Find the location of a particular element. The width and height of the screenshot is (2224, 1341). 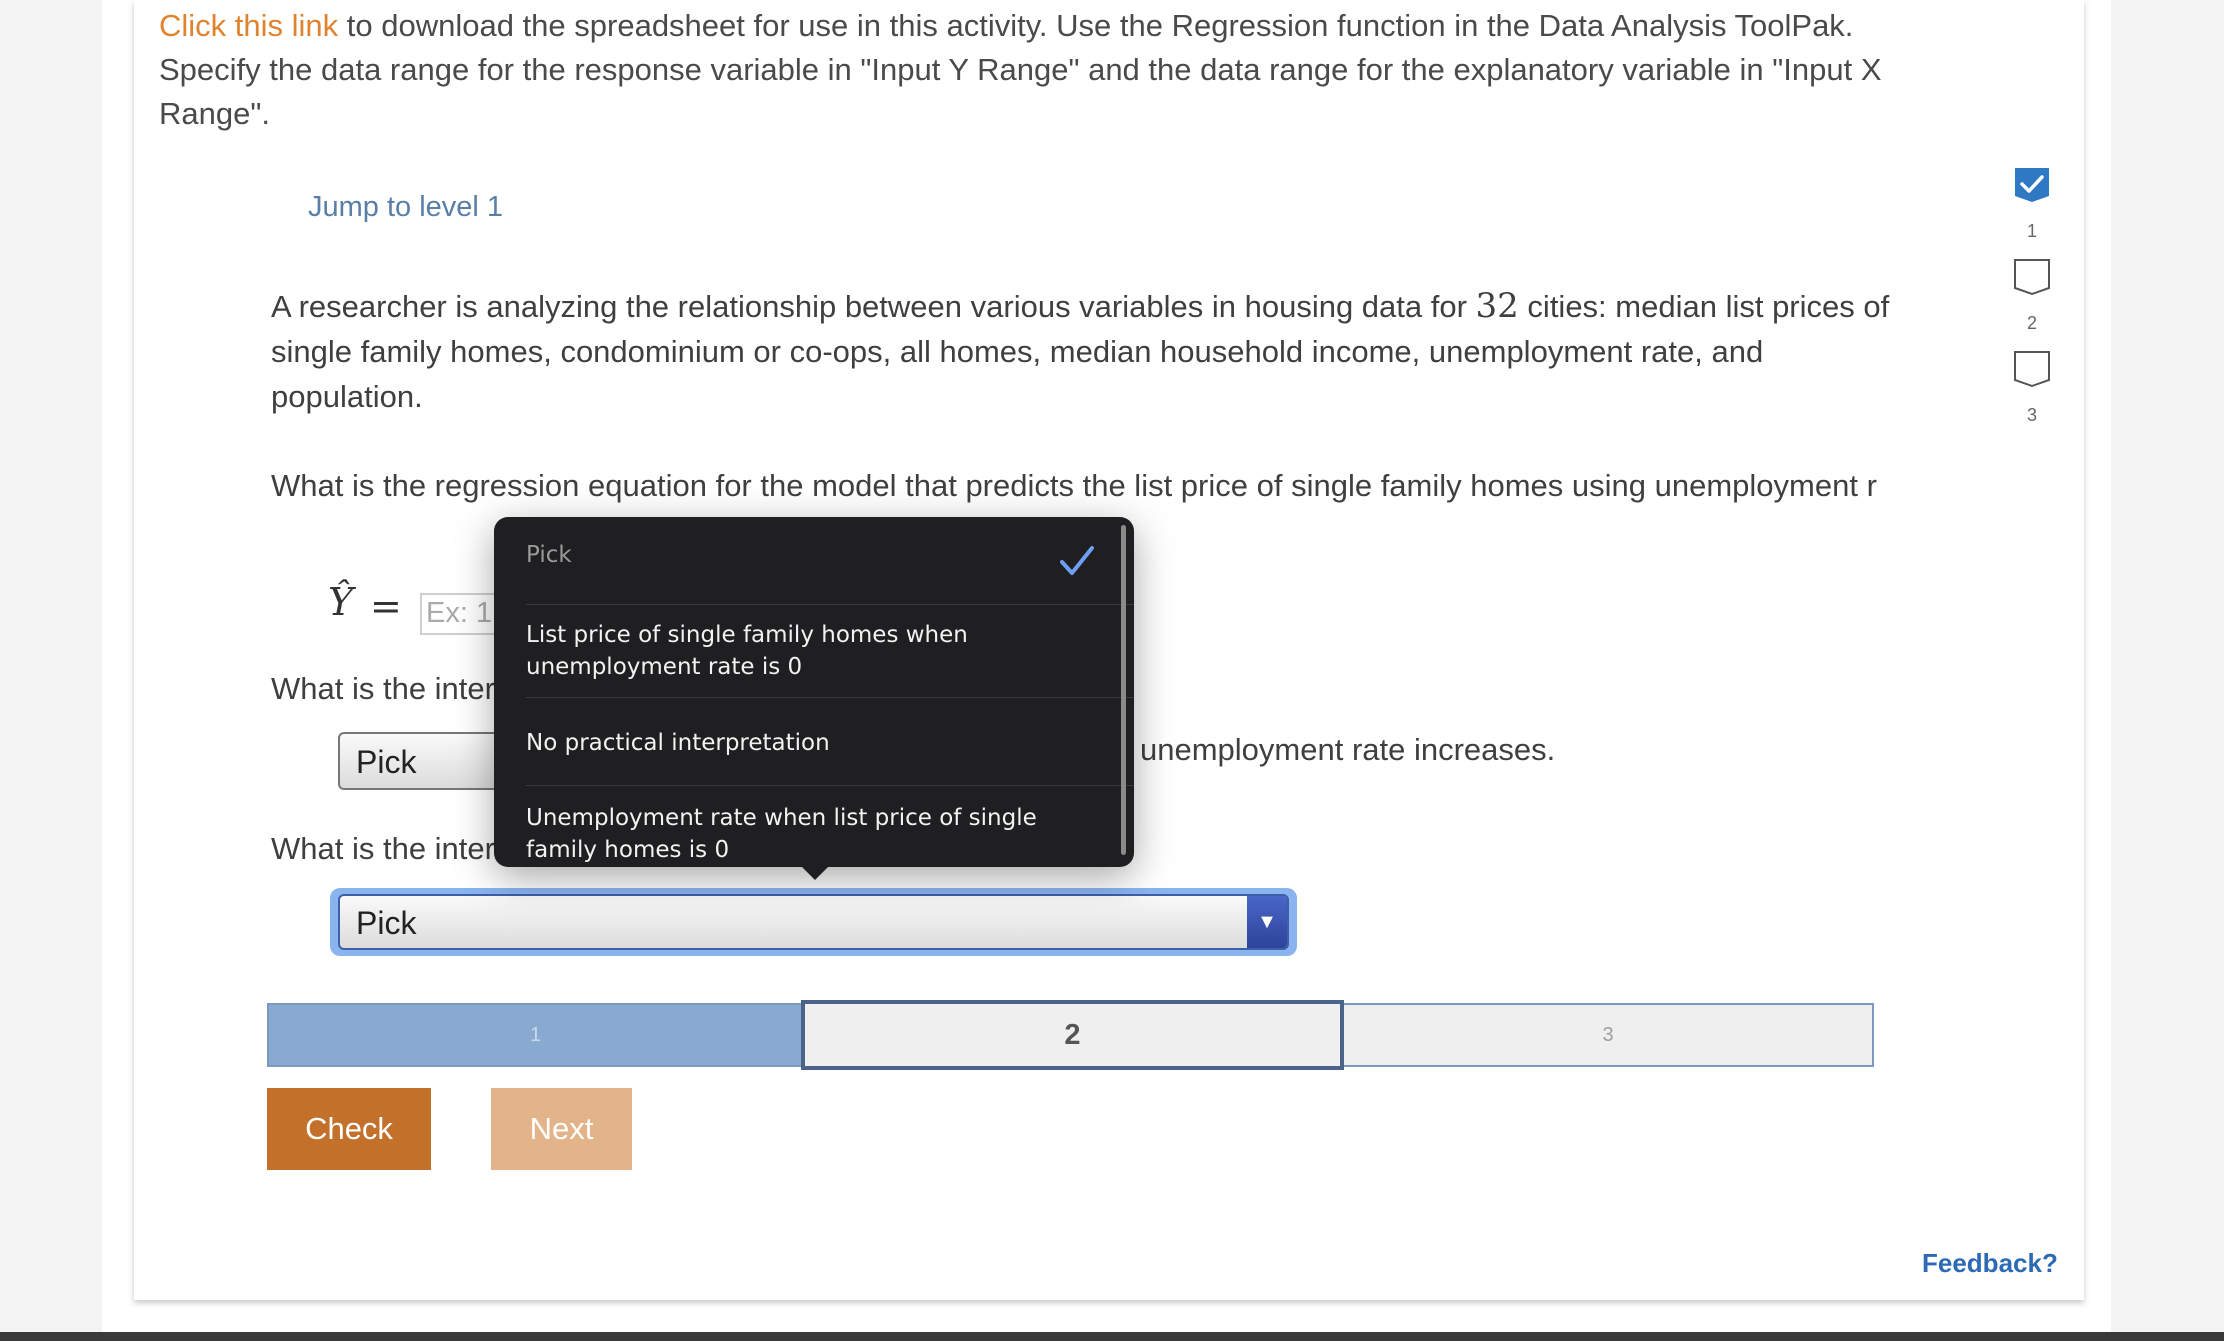

progress-segment-2: 2 is located at coordinates (1072, 1035).